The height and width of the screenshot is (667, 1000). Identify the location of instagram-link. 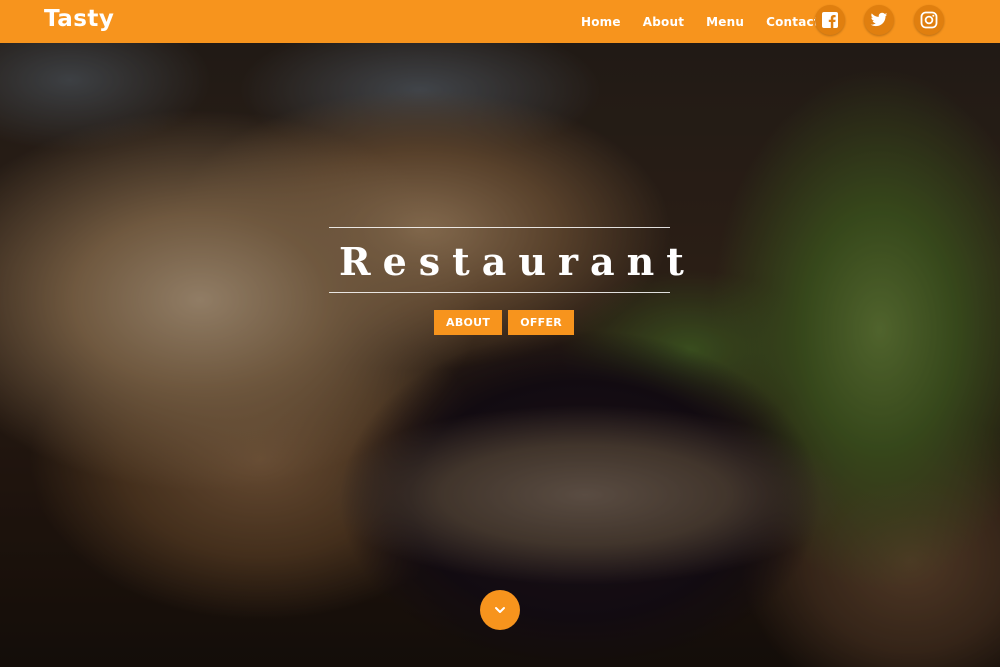
(929, 20).